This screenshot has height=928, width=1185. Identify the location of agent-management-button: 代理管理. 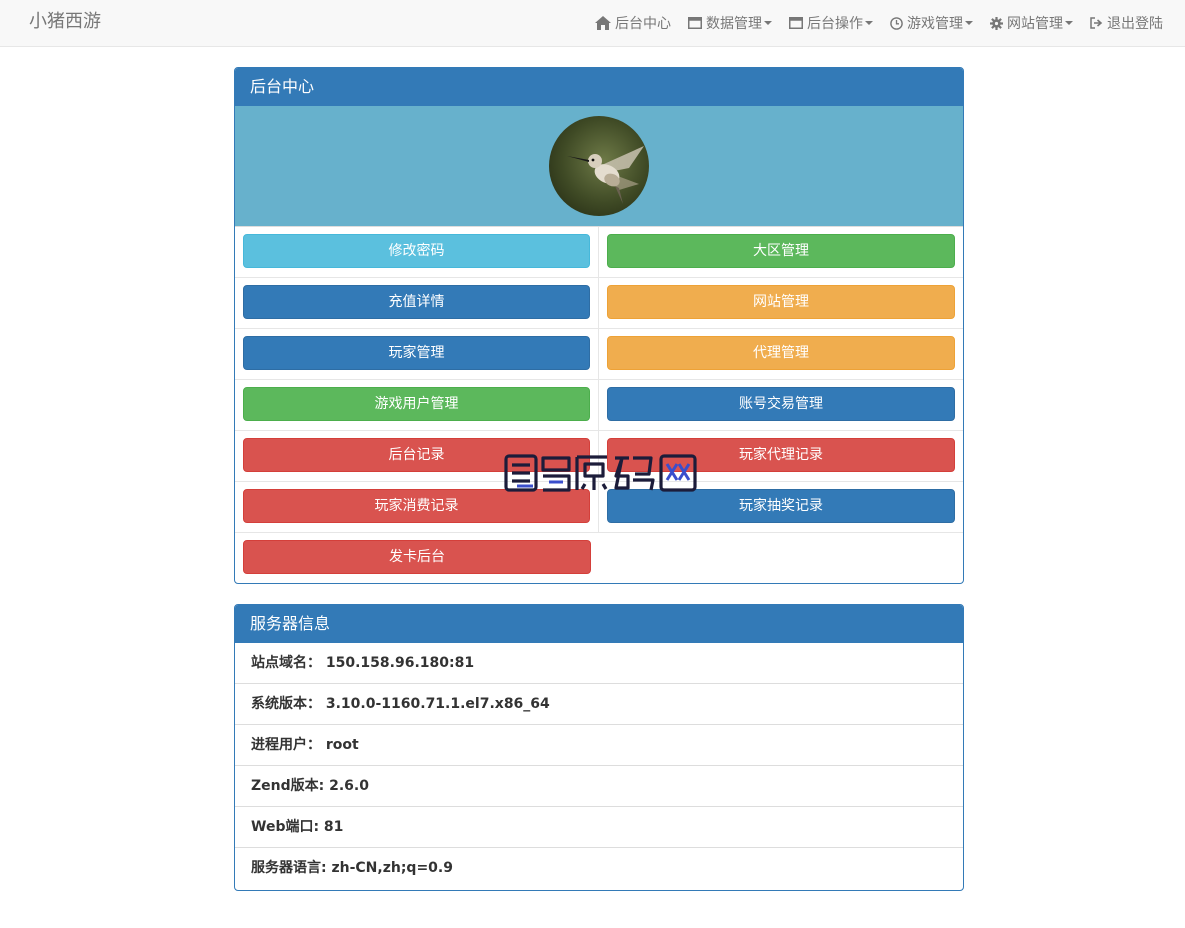
(781, 353).